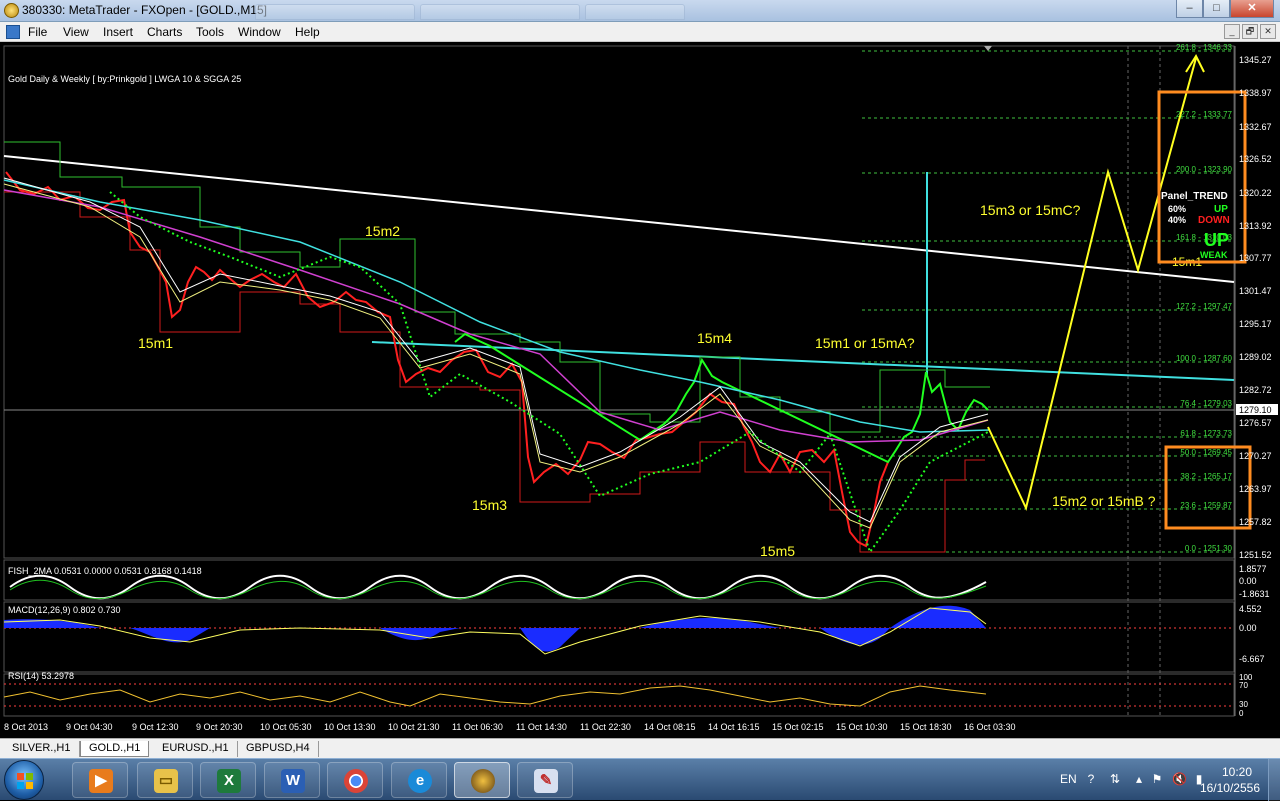 This screenshot has height=801, width=1280. I want to click on menu-insert: Insert, so click(118, 32).